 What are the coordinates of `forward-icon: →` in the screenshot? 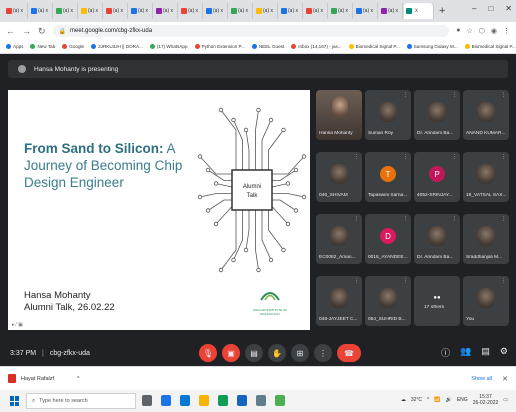 It's located at (26, 31).